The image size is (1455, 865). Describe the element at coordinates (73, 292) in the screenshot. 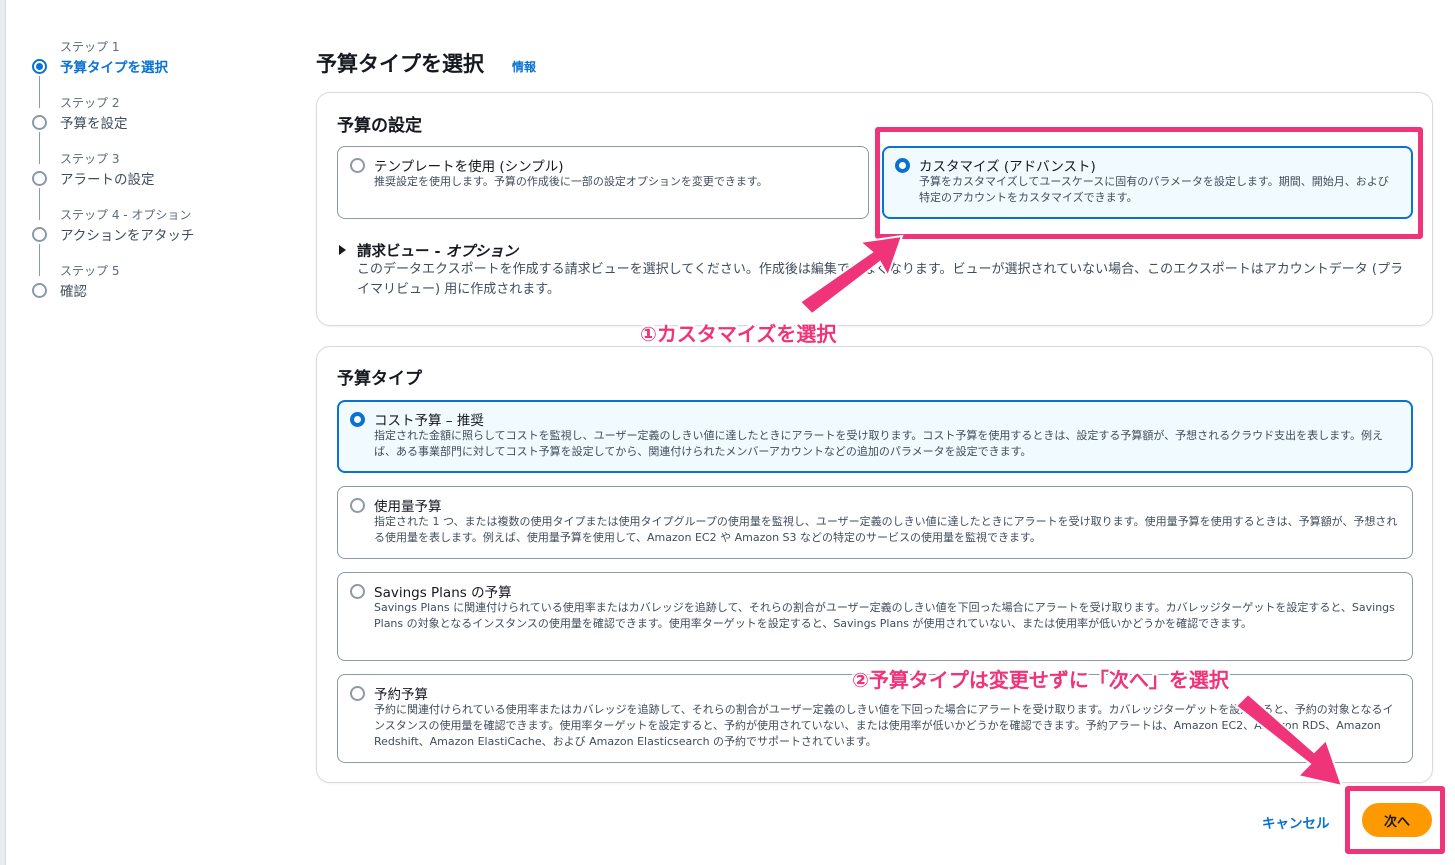

I see `step-label: 確認` at that location.